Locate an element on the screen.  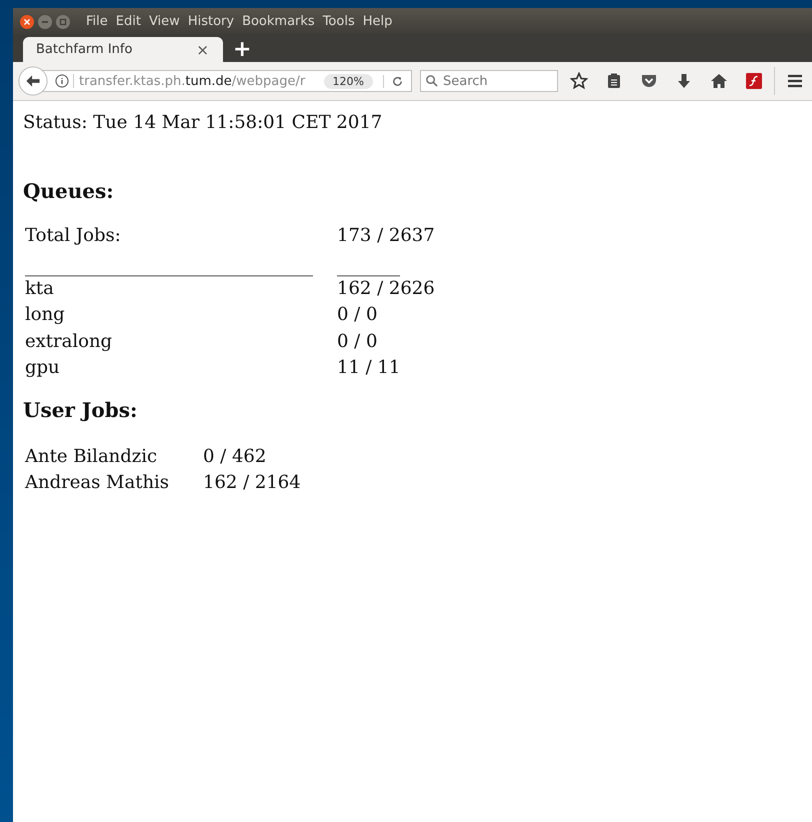
job-count: 173 / 2637 is located at coordinates (386, 235).